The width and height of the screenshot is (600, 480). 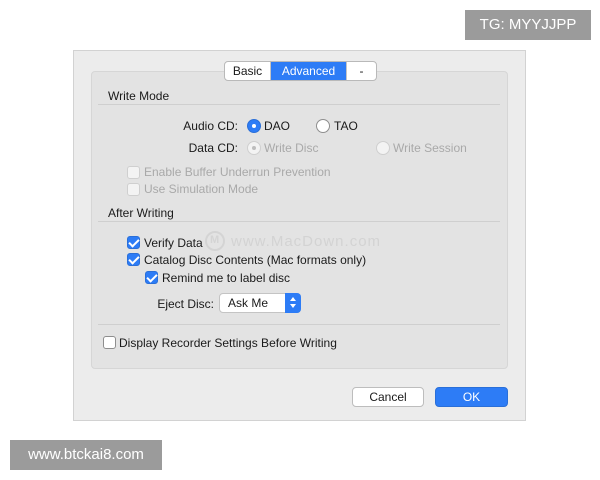 I want to click on buffer-underrun-label: Enable Buffer Underrun Prevention, so click(x=237, y=172).